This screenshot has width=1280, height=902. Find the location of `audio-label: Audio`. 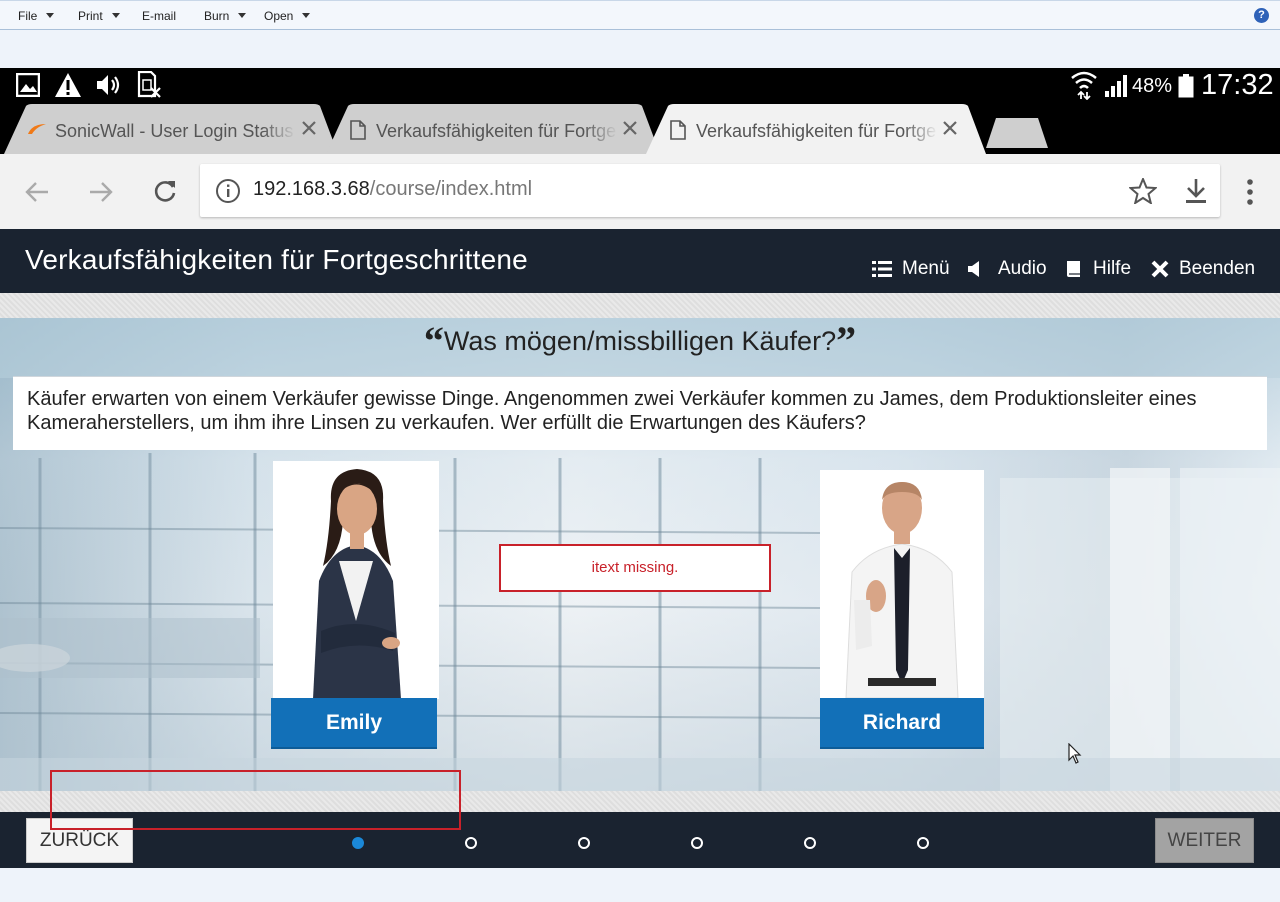

audio-label: Audio is located at coordinates (1022, 268).